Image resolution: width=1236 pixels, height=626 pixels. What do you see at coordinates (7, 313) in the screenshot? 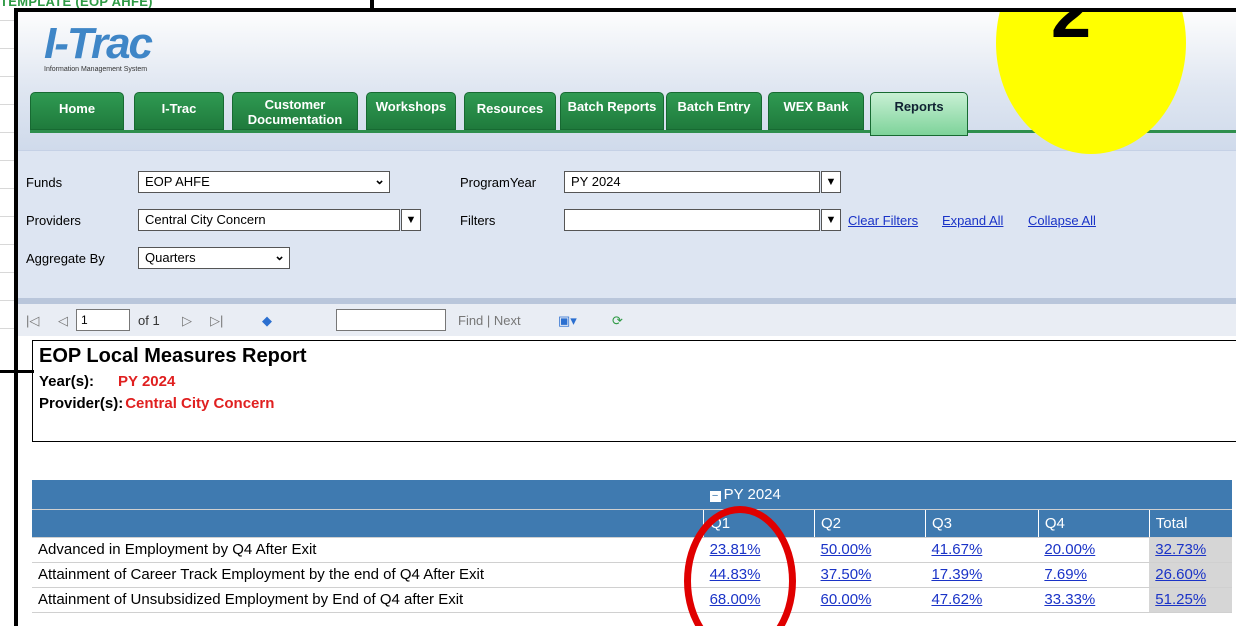
I see `background-sheet` at bounding box center [7, 313].